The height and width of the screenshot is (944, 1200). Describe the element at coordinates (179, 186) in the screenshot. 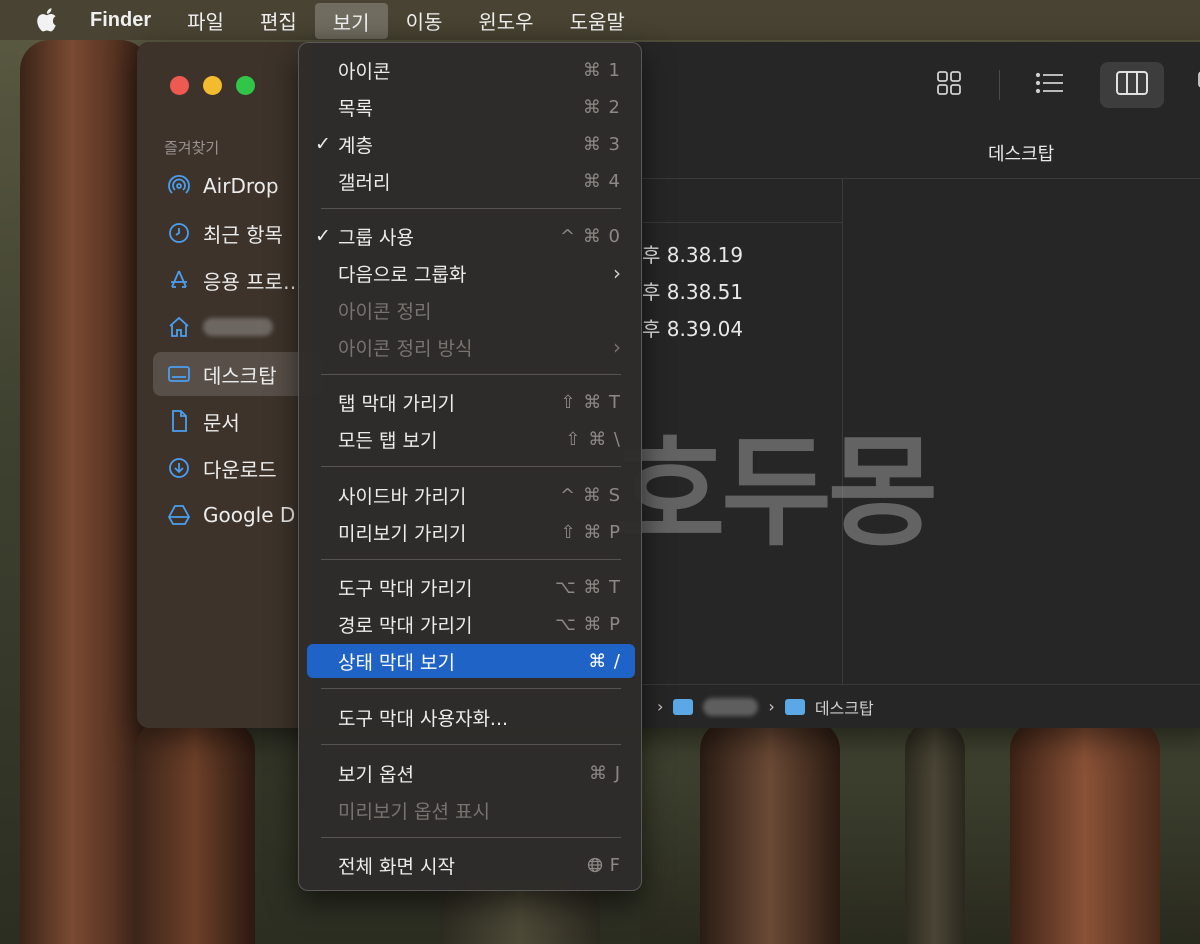

I see `airdrop-icon` at that location.